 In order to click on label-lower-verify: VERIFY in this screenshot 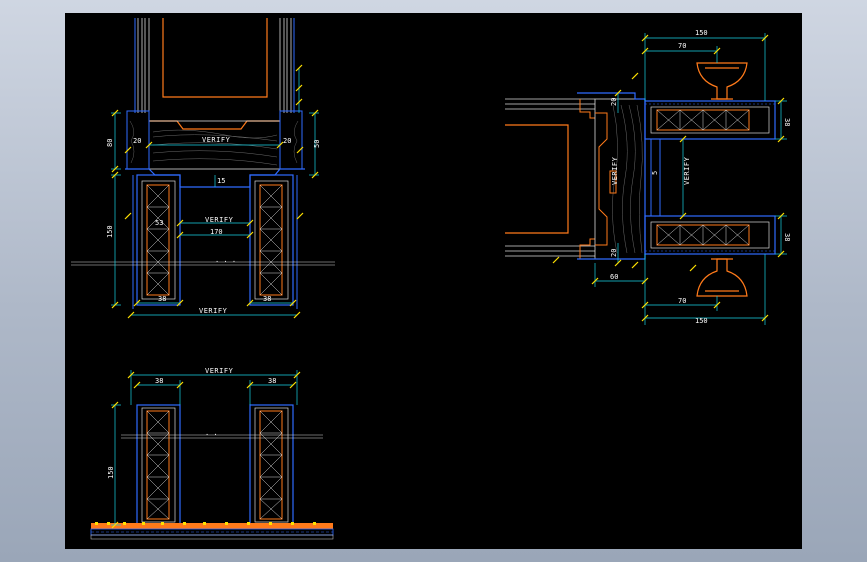, I will do `click(219, 371)`.